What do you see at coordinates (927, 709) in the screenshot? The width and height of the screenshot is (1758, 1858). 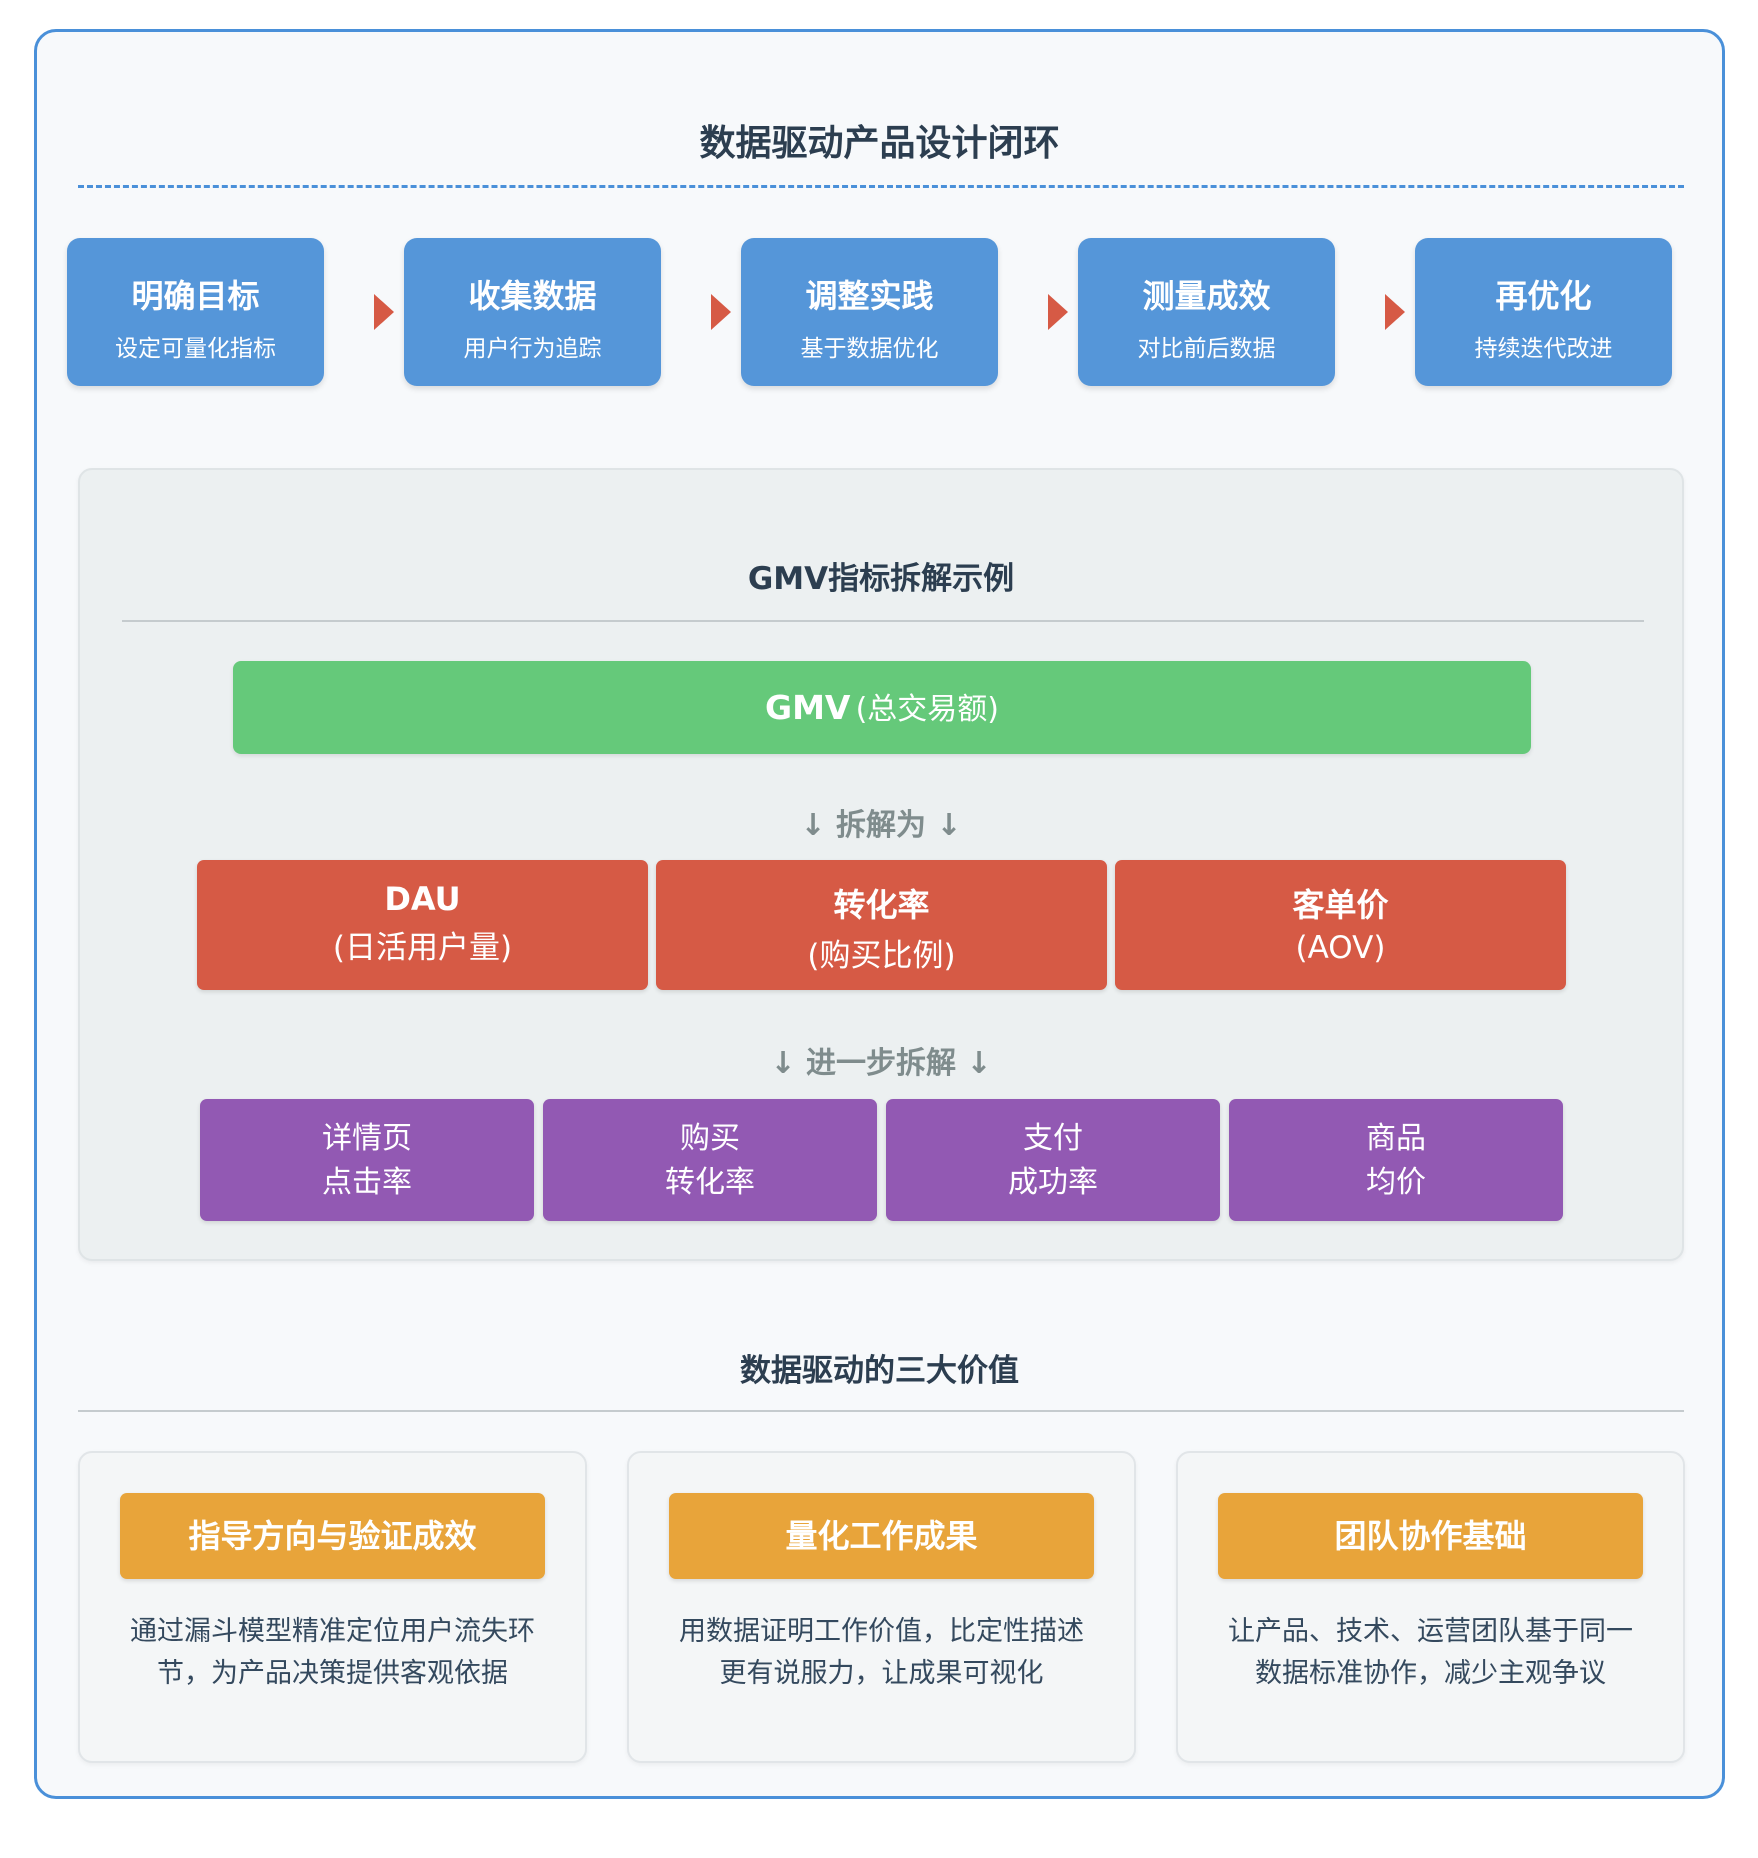 I see `gmv-root-sublabel: (总交易额)` at bounding box center [927, 709].